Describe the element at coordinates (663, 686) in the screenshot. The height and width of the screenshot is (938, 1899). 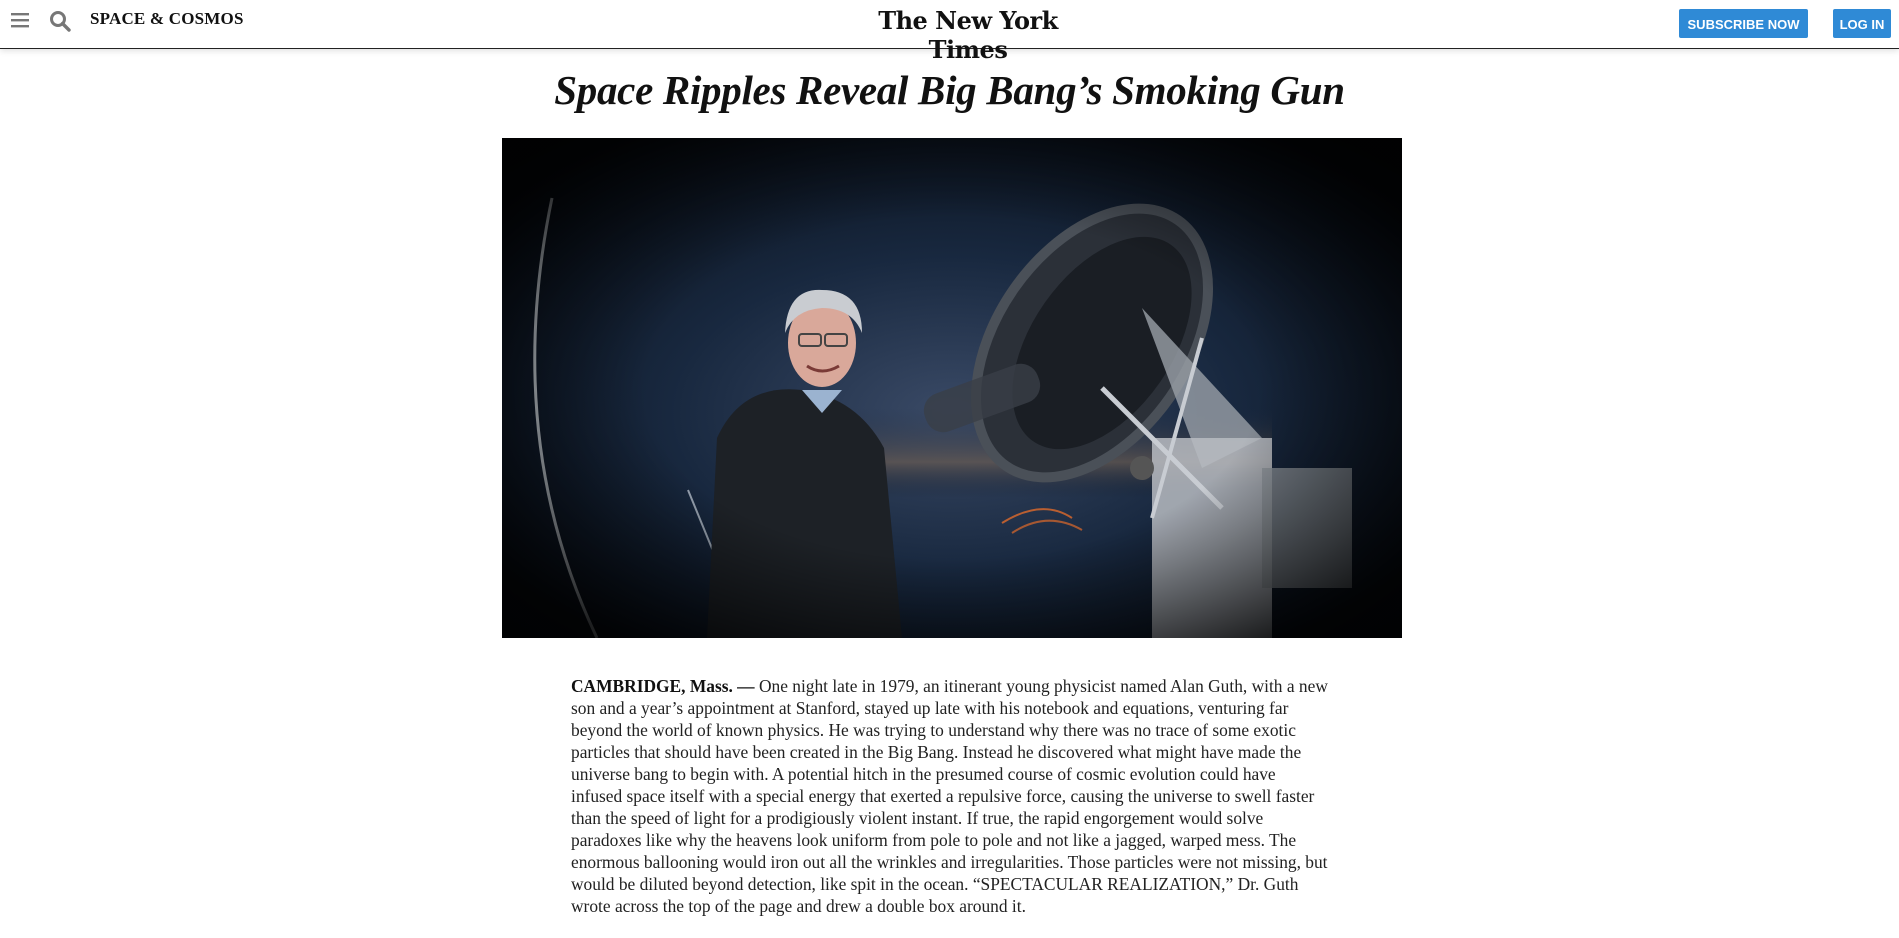
I see `dateline: CAMBRIDGE, Mass. —` at that location.